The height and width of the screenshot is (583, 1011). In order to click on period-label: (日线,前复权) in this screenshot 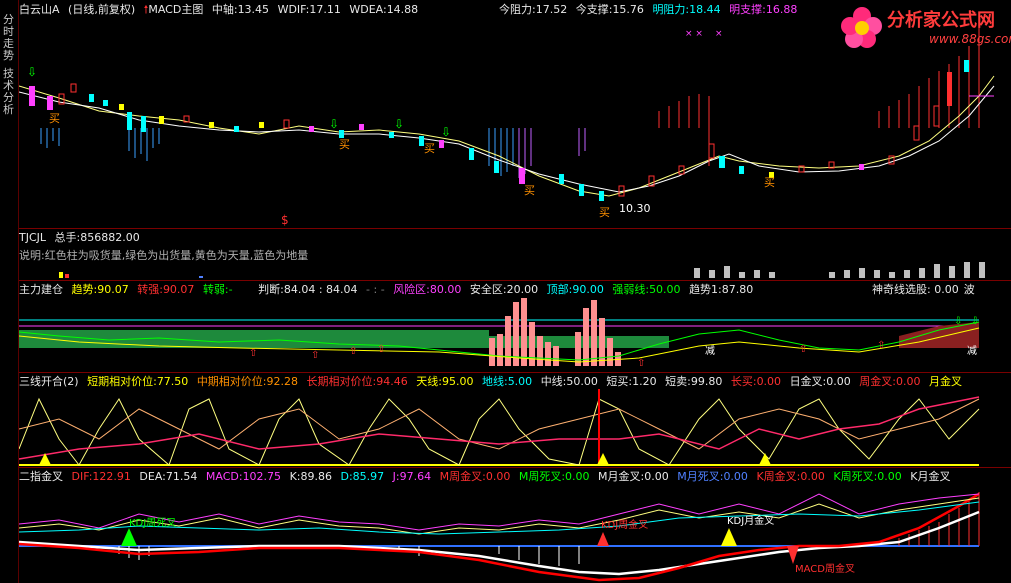, I will do `click(101, 9)`.